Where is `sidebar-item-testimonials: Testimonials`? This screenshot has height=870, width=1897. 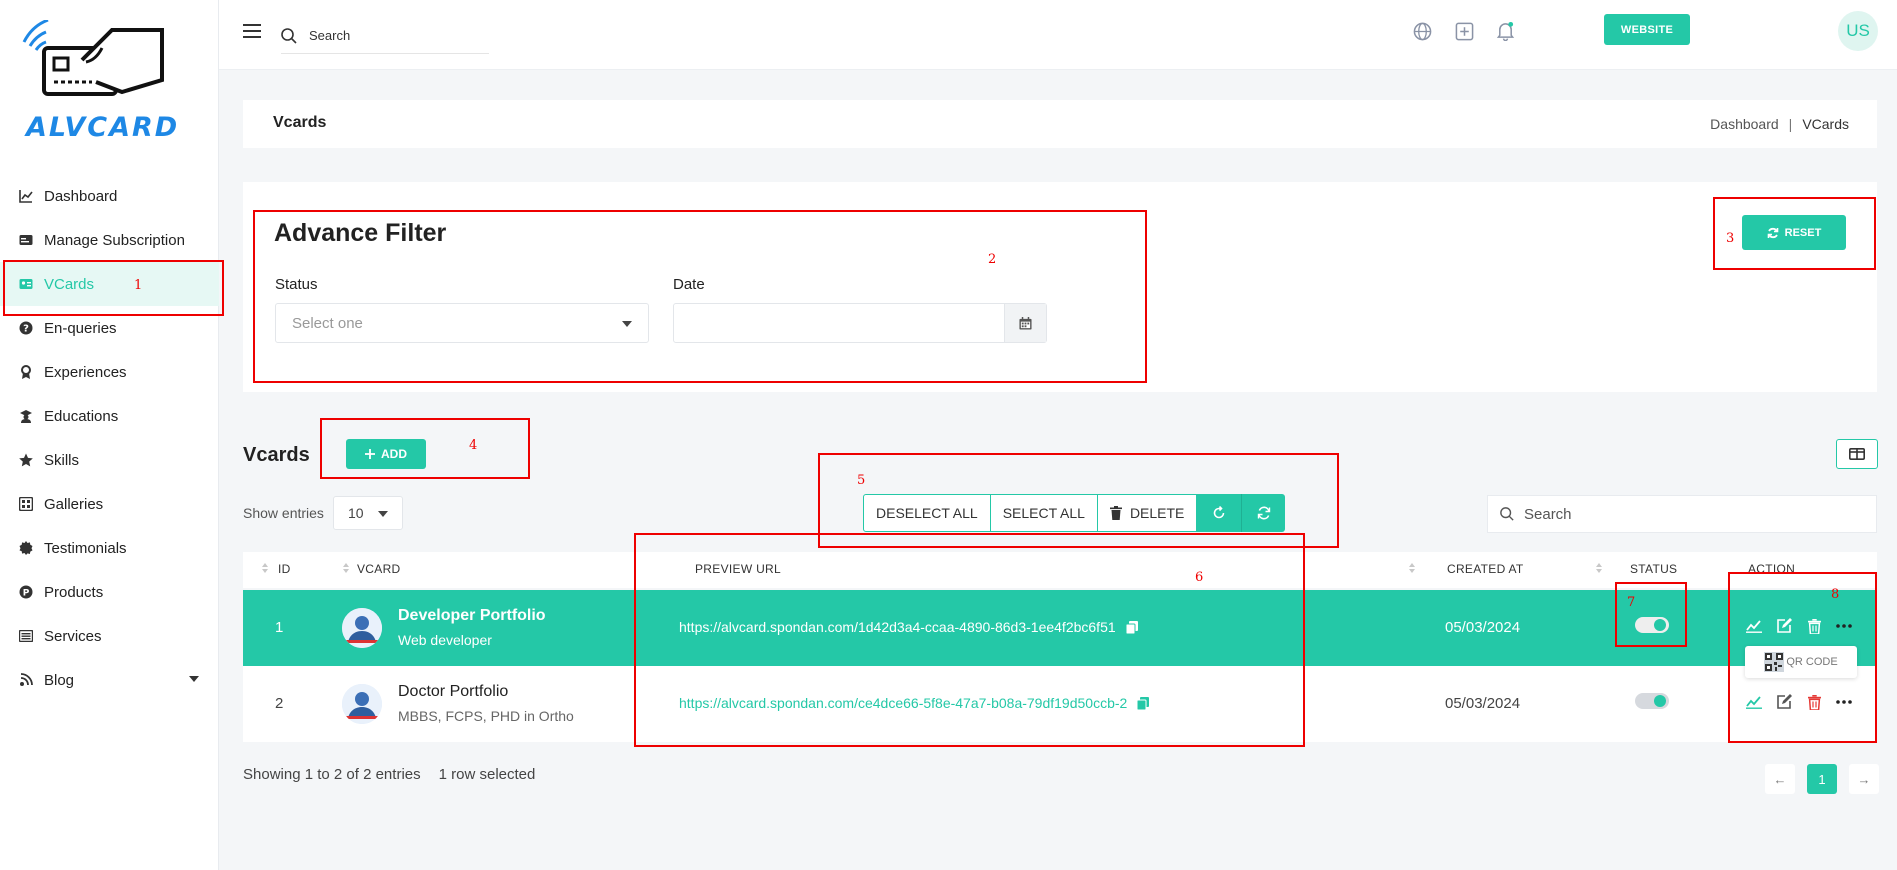 sidebar-item-testimonials: Testimonials is located at coordinates (109, 548).